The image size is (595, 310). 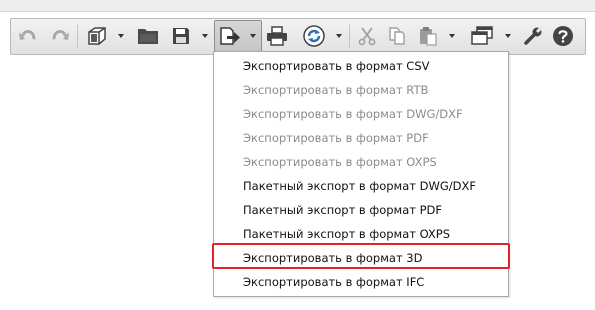 I want to click on menu-item-export-csv: Экспортировать в формат CSV, so click(x=361, y=66).